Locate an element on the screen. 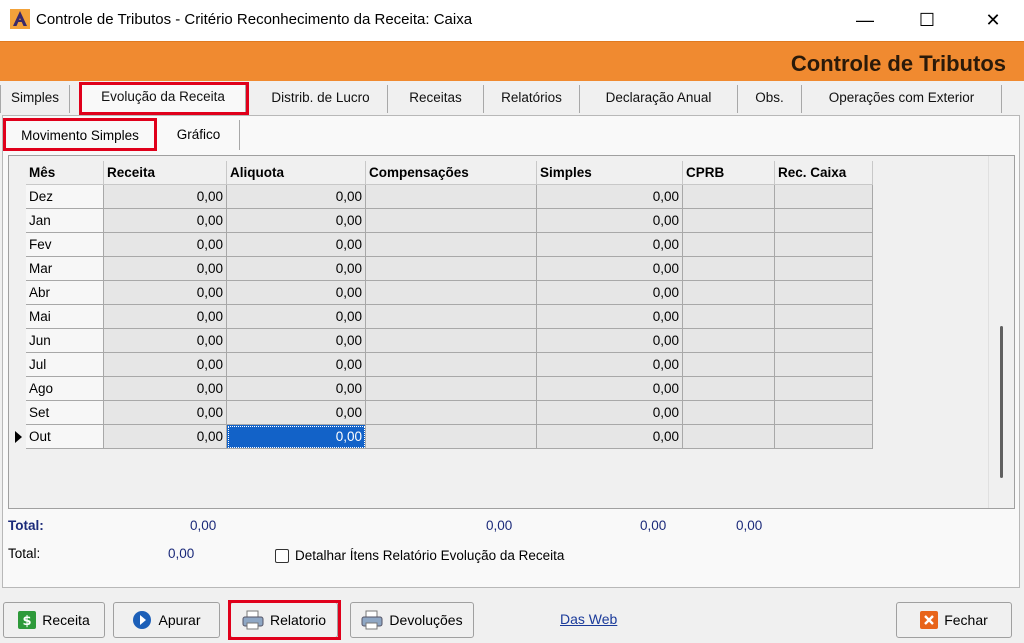  table-row: Ago 0,00 0,00 0,00 is located at coordinates (441, 389).